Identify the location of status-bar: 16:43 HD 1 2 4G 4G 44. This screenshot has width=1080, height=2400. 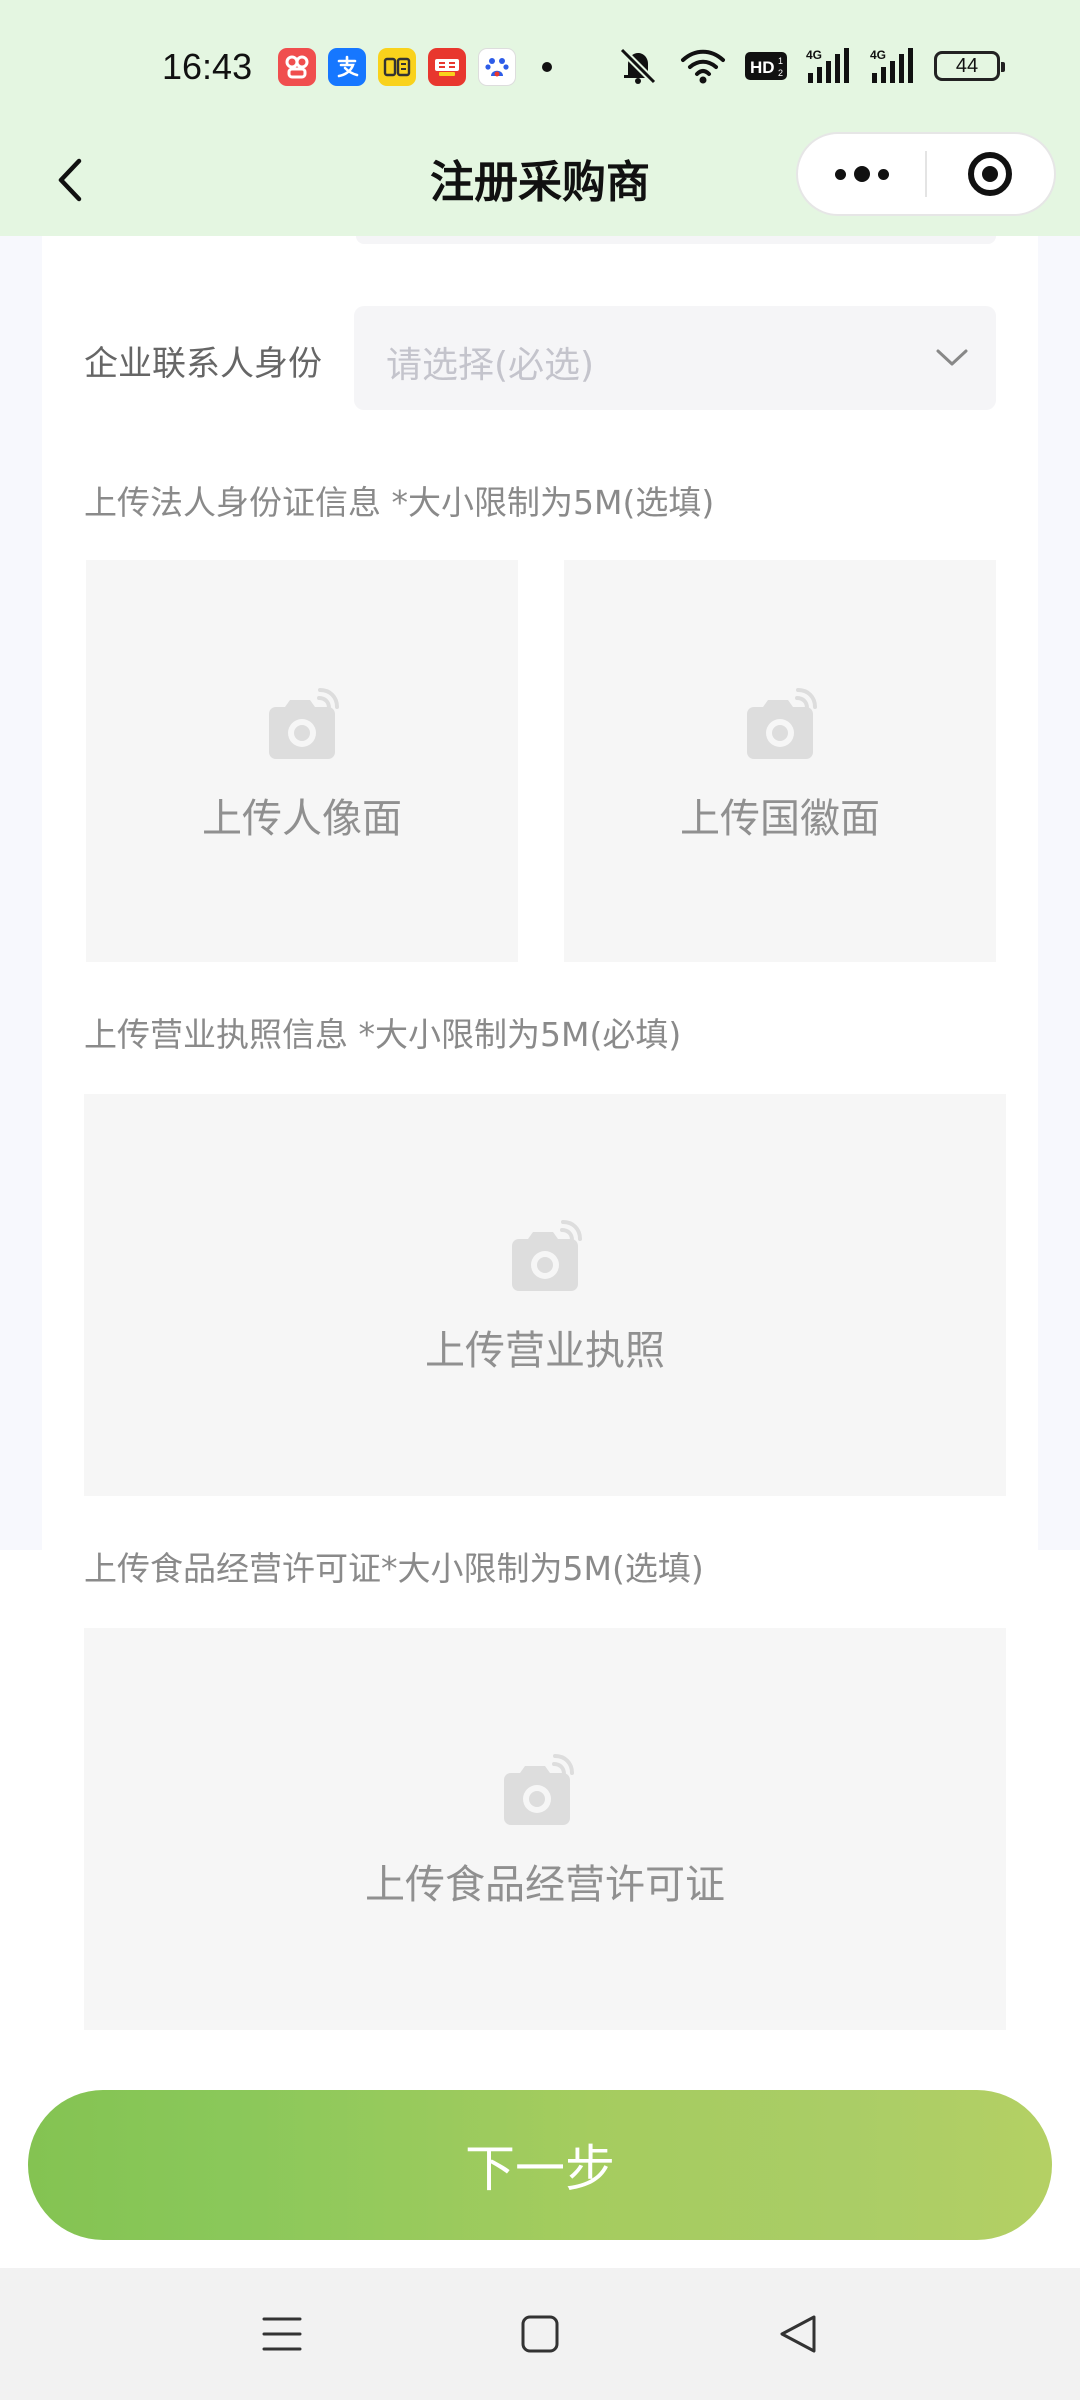
(540, 66).